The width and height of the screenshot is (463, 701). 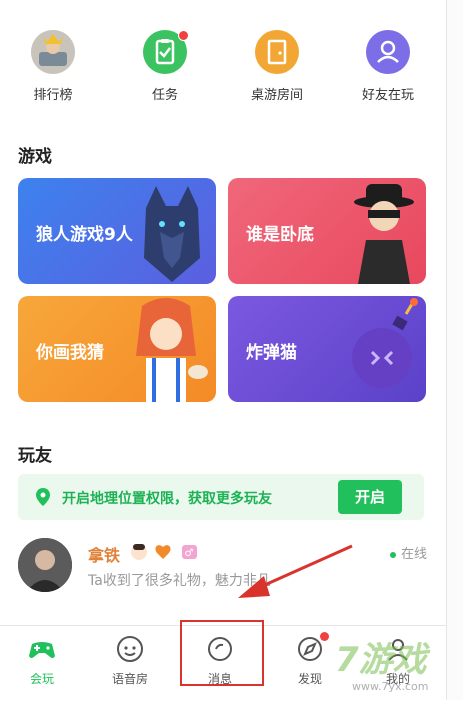 I want to click on quick-item-room: 桌游房间, so click(x=277, y=66).